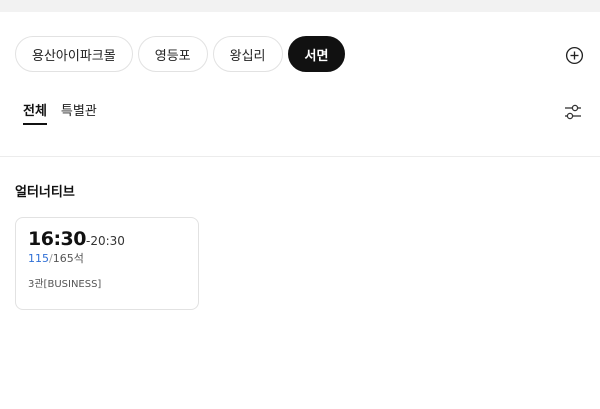 The width and height of the screenshot is (600, 409). Describe the element at coordinates (79, 112) in the screenshot. I see `tab-special: 특별관` at that location.